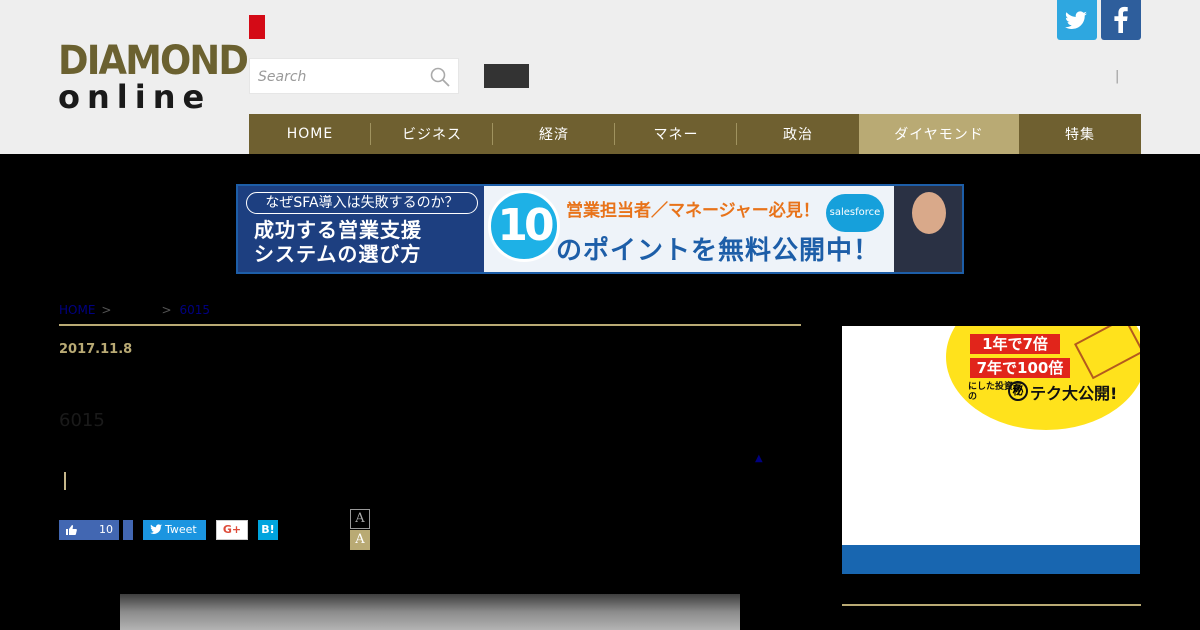 The height and width of the screenshot is (630, 1200). What do you see at coordinates (338, 77) in the screenshot?
I see `search-input` at bounding box center [338, 77].